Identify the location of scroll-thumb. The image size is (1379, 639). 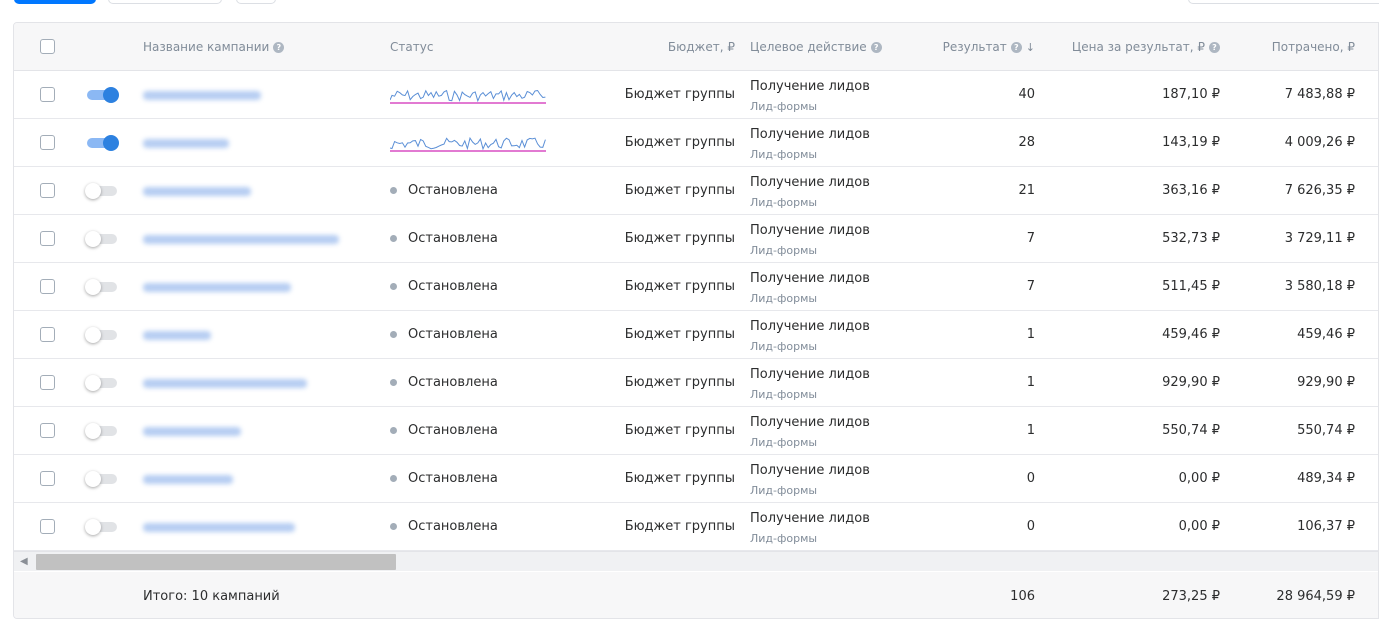
(216, 562).